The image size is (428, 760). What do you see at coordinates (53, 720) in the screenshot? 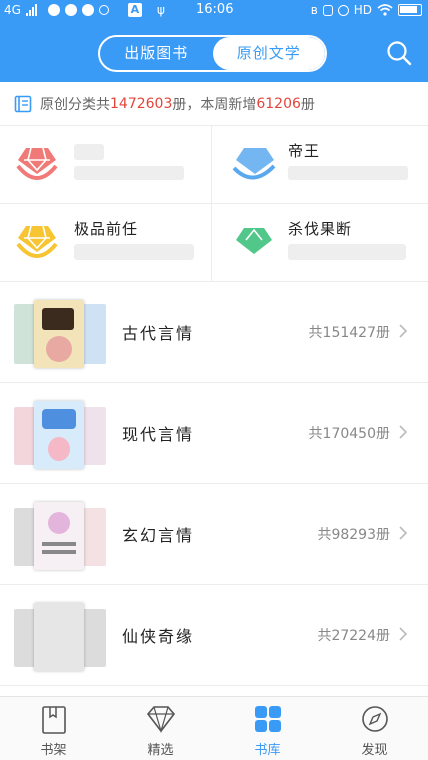
I see `bookmark-book-icon` at bounding box center [53, 720].